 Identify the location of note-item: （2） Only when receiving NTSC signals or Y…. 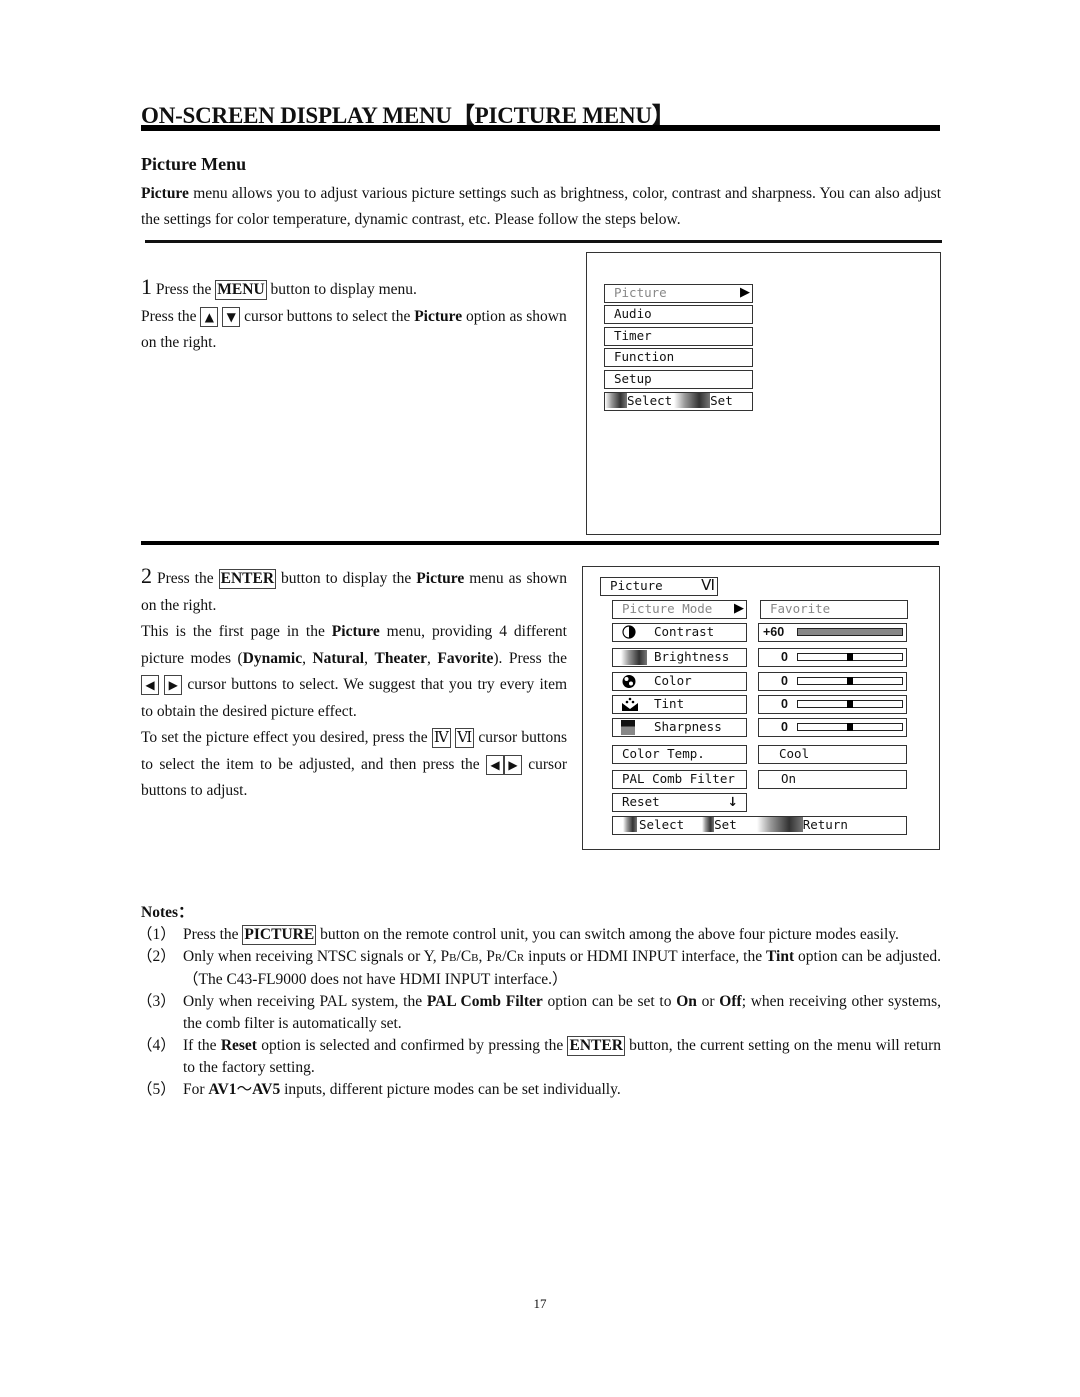
(539, 968).